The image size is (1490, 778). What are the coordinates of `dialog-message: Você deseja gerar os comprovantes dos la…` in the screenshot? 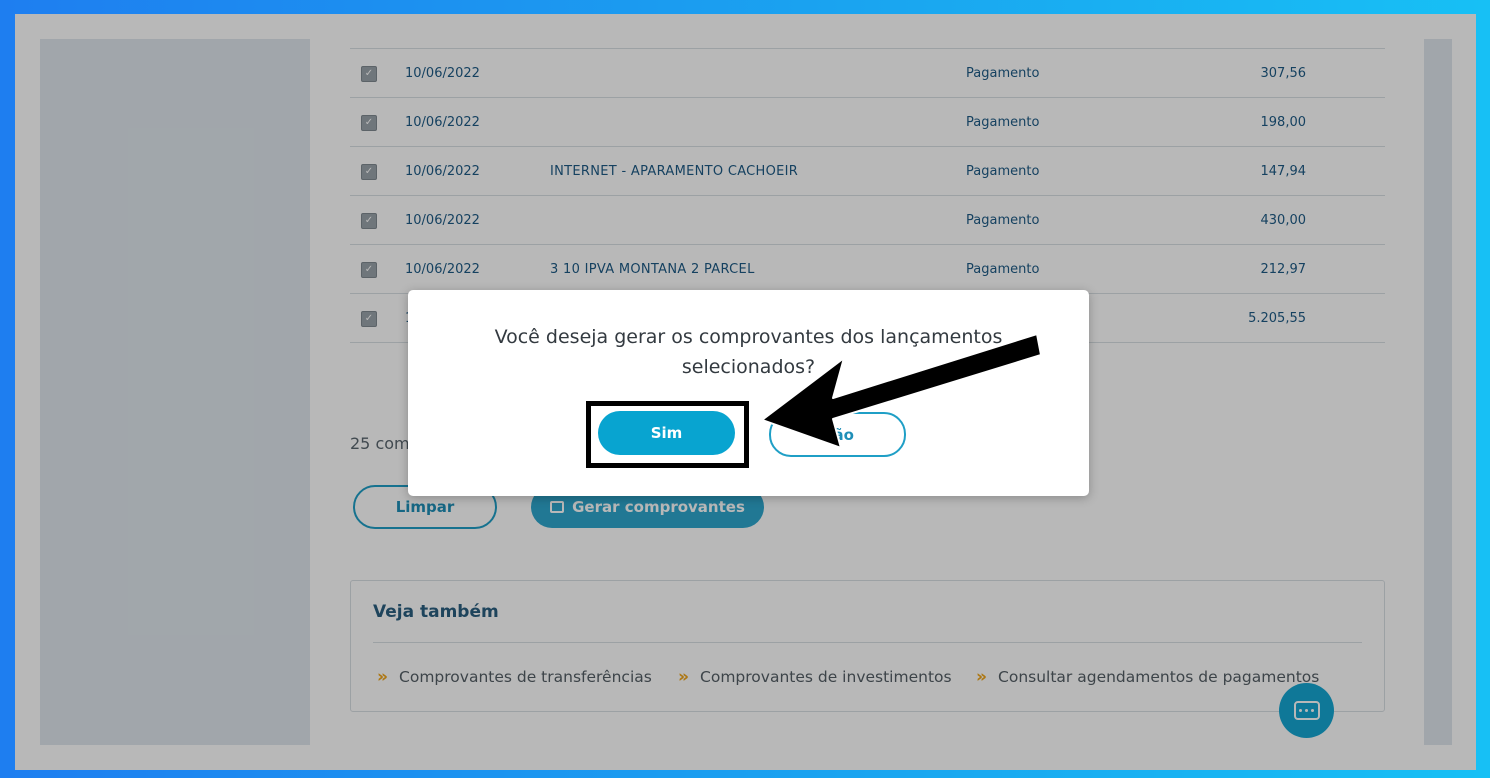 It's located at (748, 352).